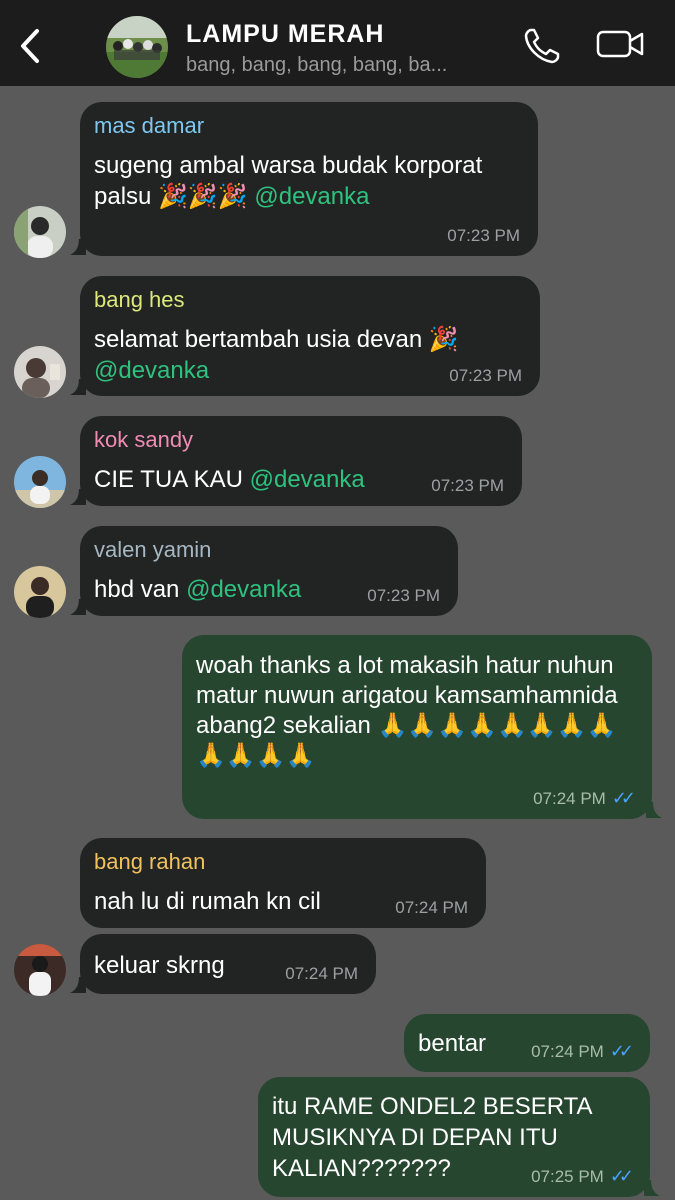  I want to click on message-bubble: valen yamin hbd van @devanka 07:23 PM, so click(269, 571).